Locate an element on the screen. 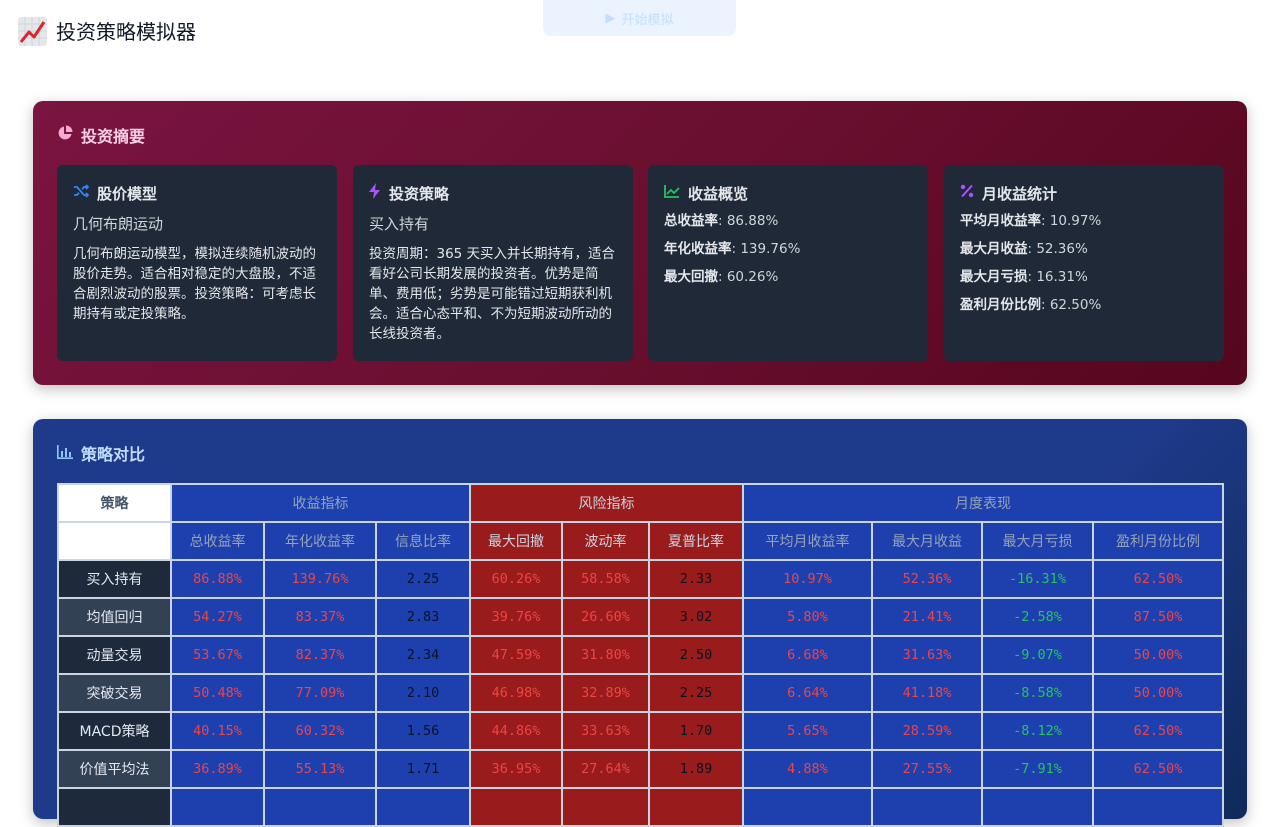 The height and width of the screenshot is (827, 1280). table-row is located at coordinates (640, 807).